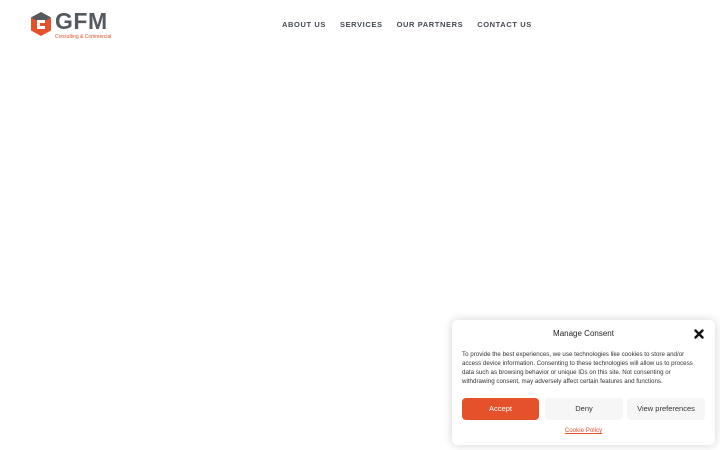  Describe the element at coordinates (500, 409) in the screenshot. I see `accept-button: Accept` at that location.